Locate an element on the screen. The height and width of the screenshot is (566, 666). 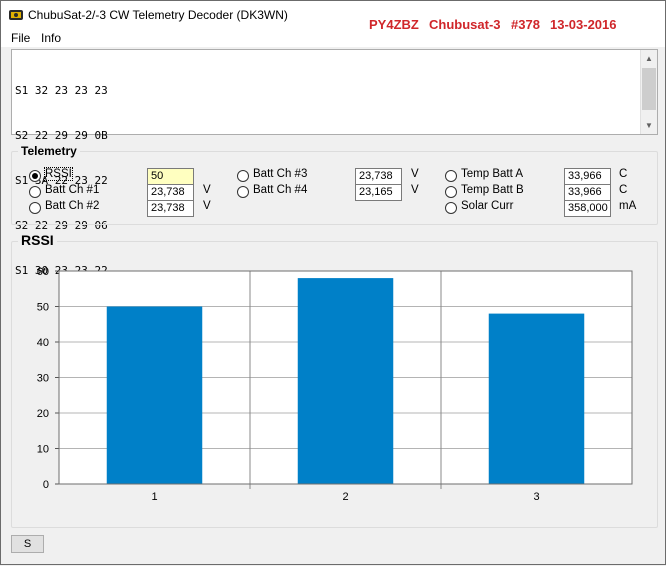
s-button: S is located at coordinates (27, 544).